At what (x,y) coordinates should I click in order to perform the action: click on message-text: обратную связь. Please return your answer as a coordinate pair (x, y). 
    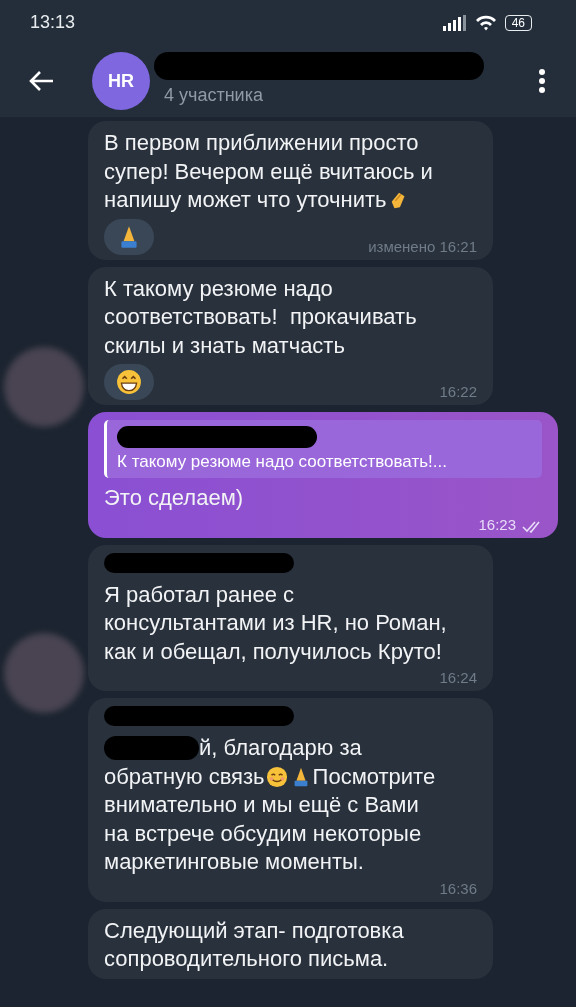
    Looking at the image, I should click on (184, 776).